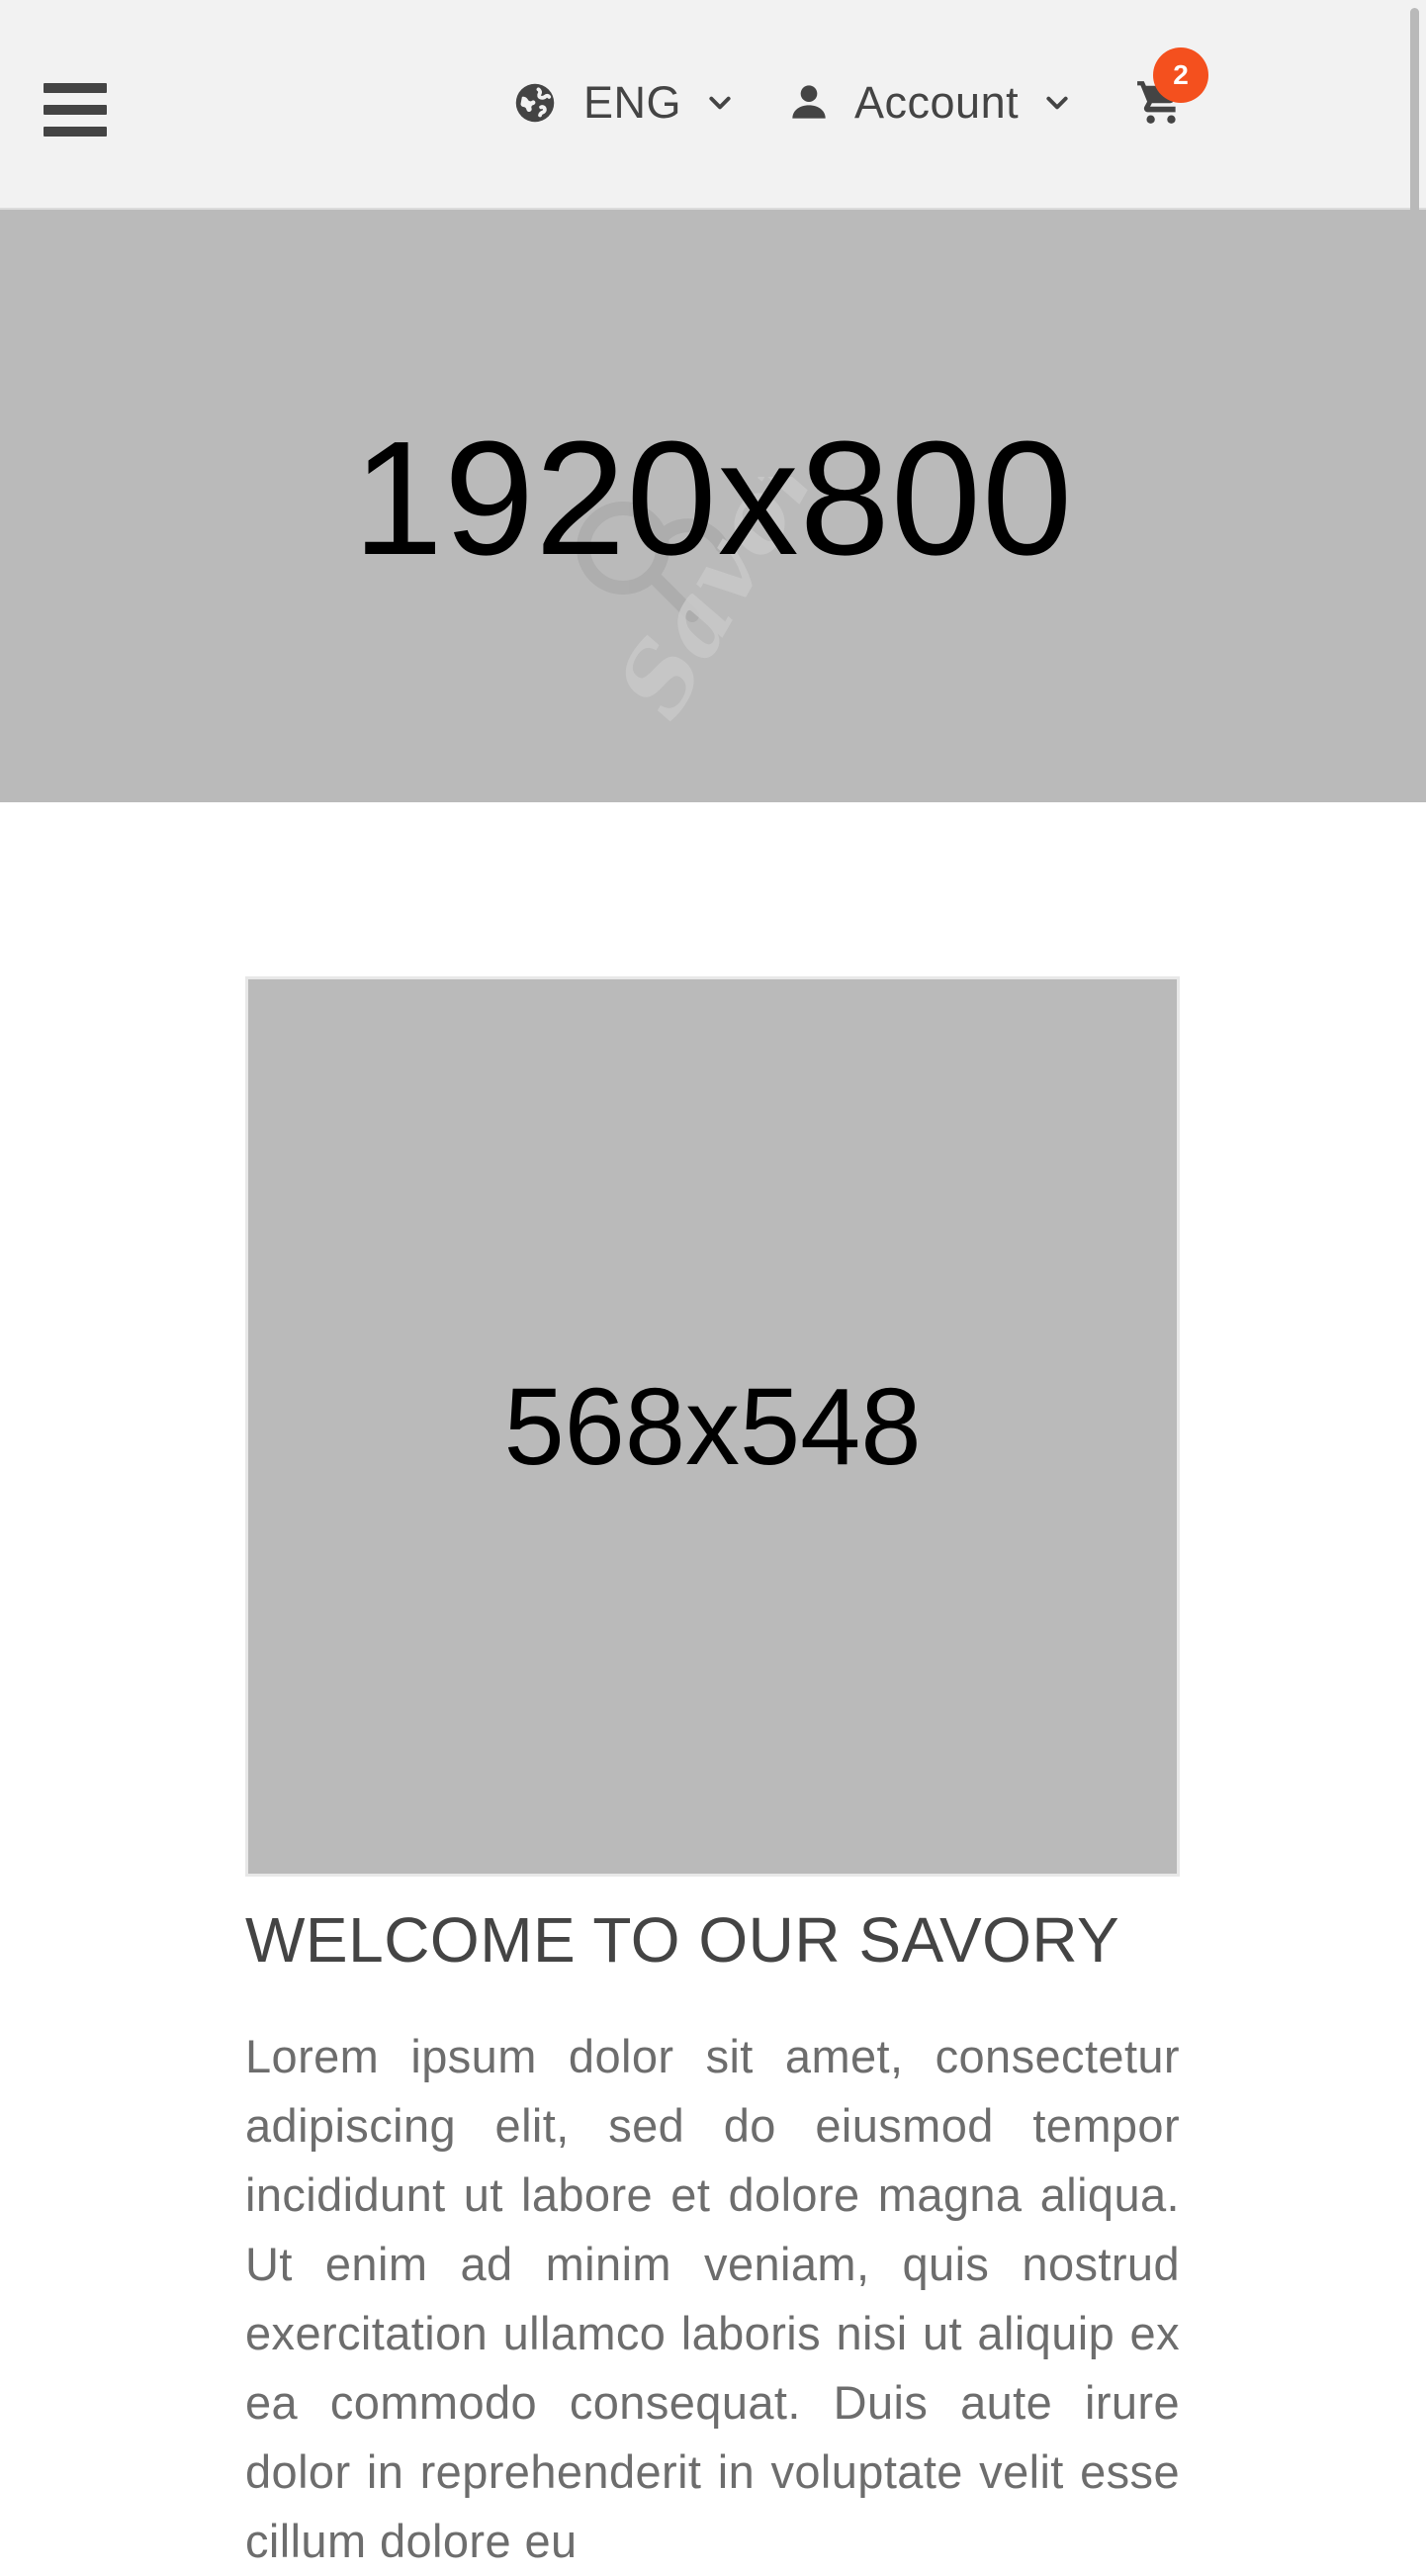 Image resolution: width=1426 pixels, height=2576 pixels. I want to click on welcome-image-placeholder-text: 568x548, so click(712, 1427).